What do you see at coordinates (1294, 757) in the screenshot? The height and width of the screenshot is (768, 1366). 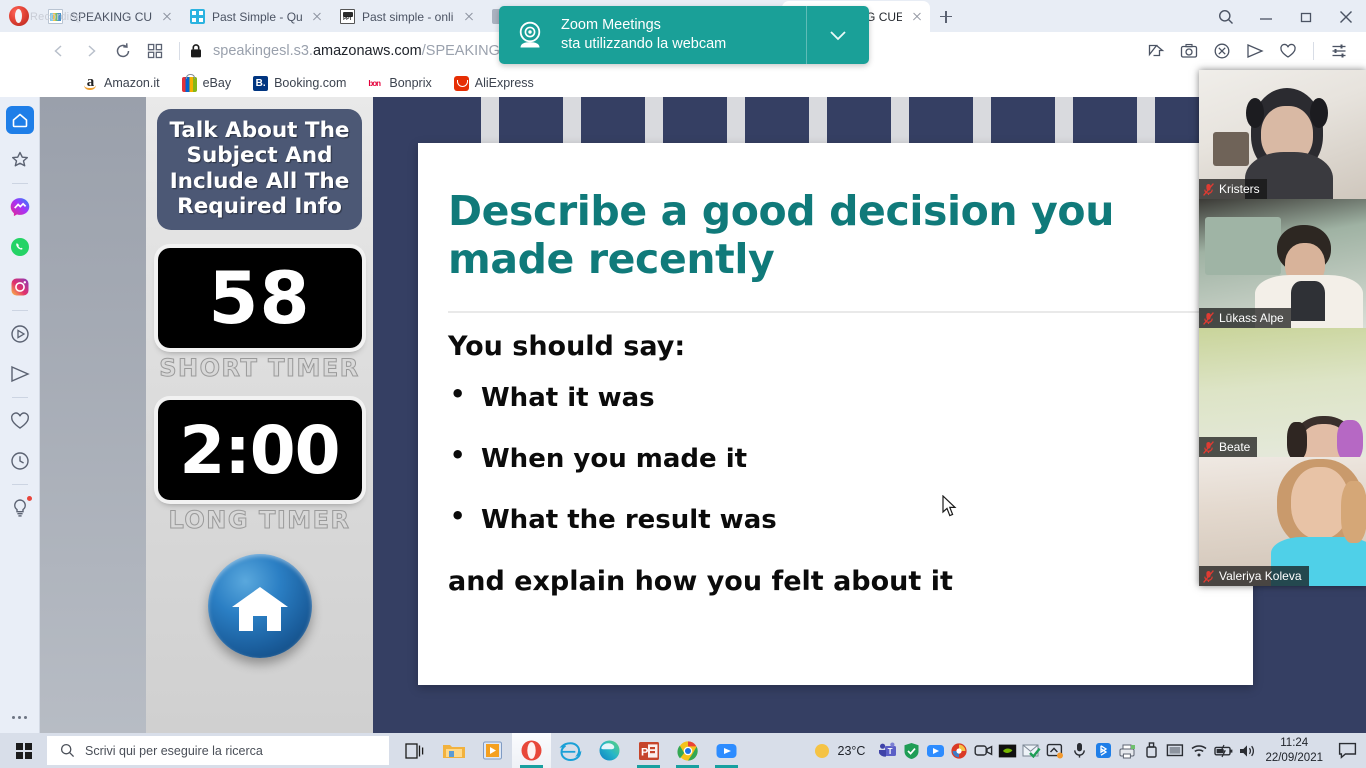 I see `clock-date: 22/09/2021` at bounding box center [1294, 757].